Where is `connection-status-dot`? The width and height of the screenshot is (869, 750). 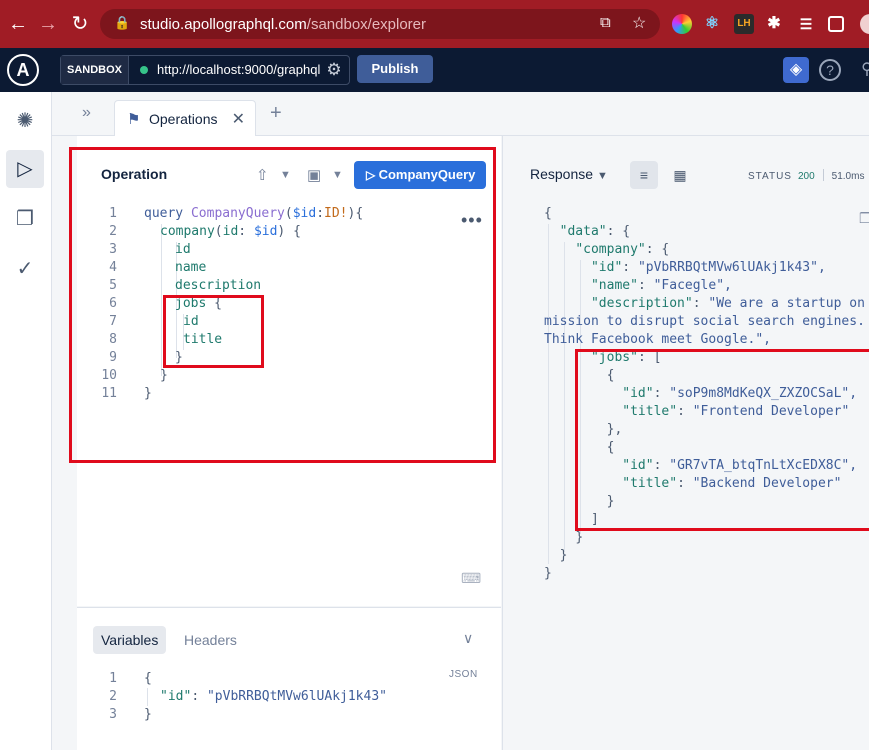
connection-status-dot is located at coordinates (144, 70).